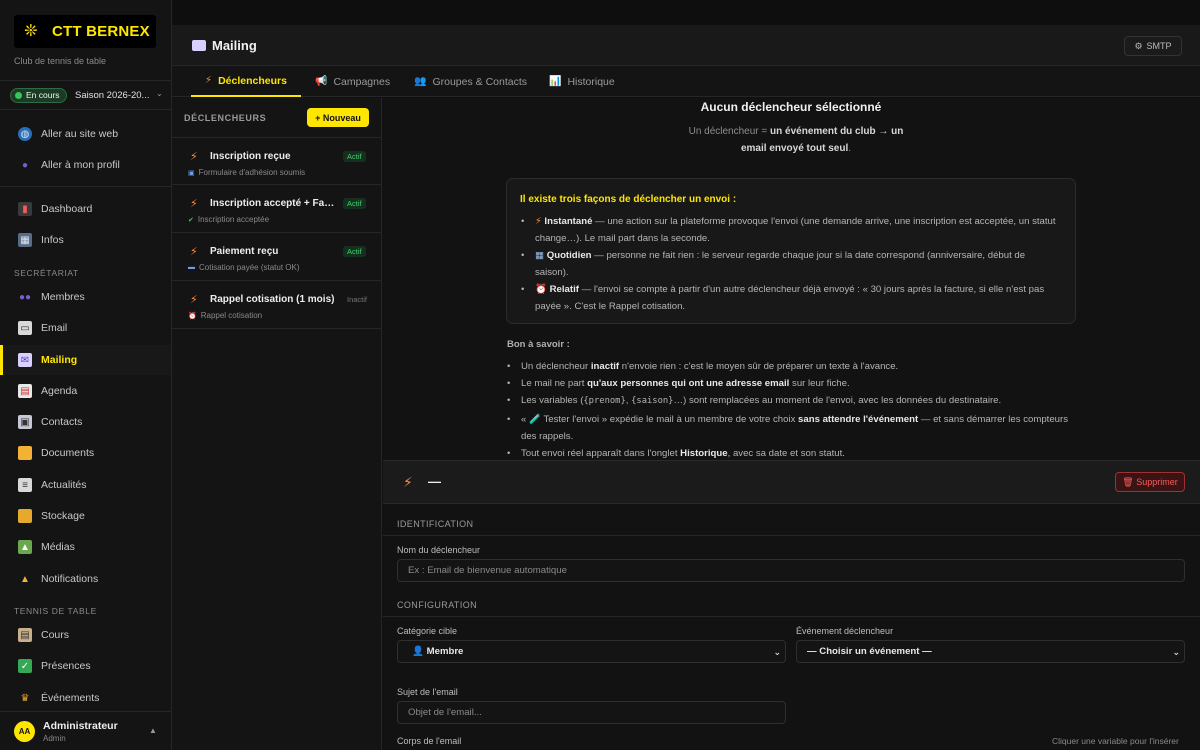 This screenshot has height=750, width=1200. I want to click on trigger-name: Inscription reçue, so click(250, 156).